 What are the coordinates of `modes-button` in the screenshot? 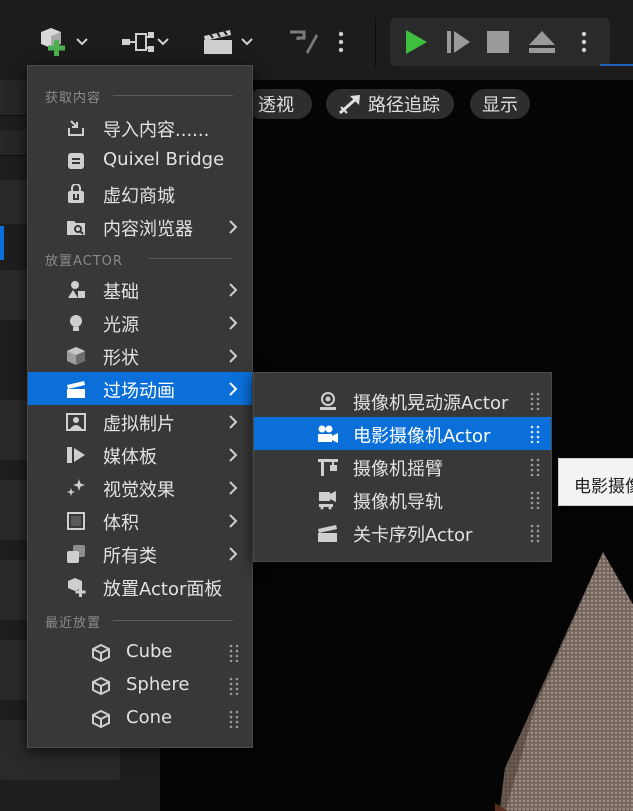 It's located at (303, 42).